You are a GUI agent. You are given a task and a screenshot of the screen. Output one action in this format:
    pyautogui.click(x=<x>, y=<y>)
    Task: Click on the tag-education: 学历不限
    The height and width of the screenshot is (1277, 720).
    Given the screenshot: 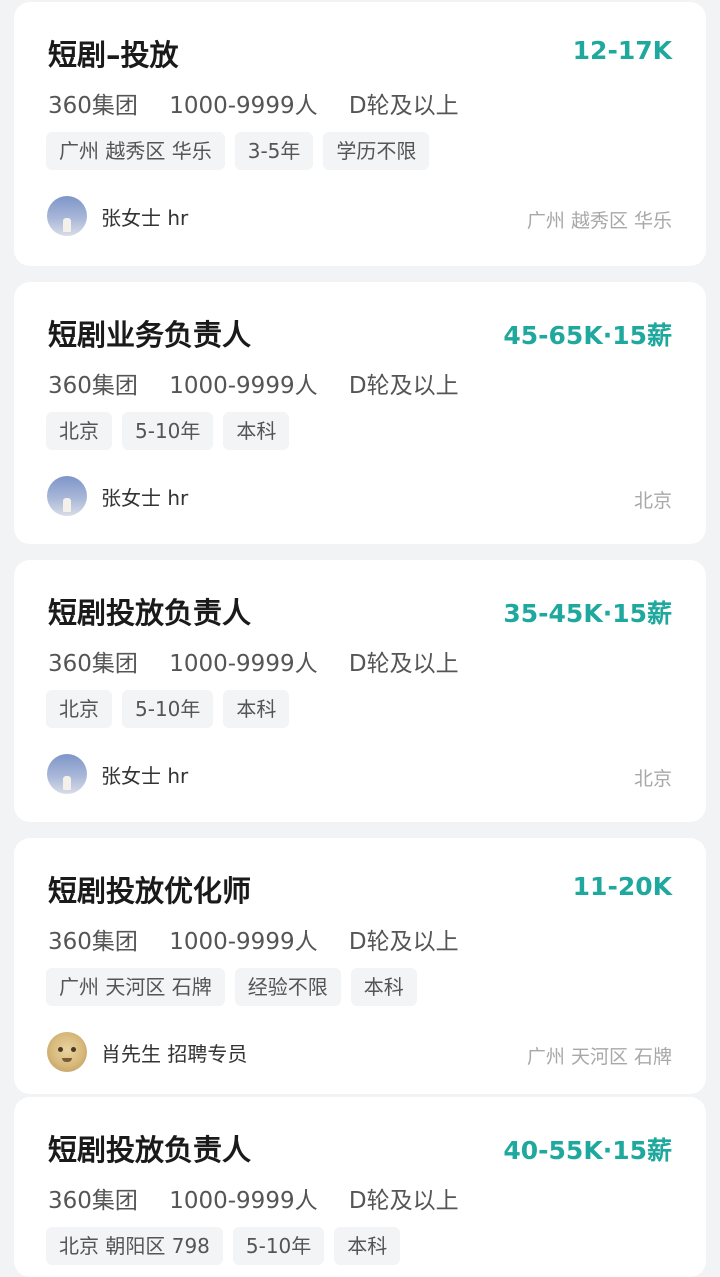 What is the action you would take?
    pyautogui.click(x=376, y=151)
    